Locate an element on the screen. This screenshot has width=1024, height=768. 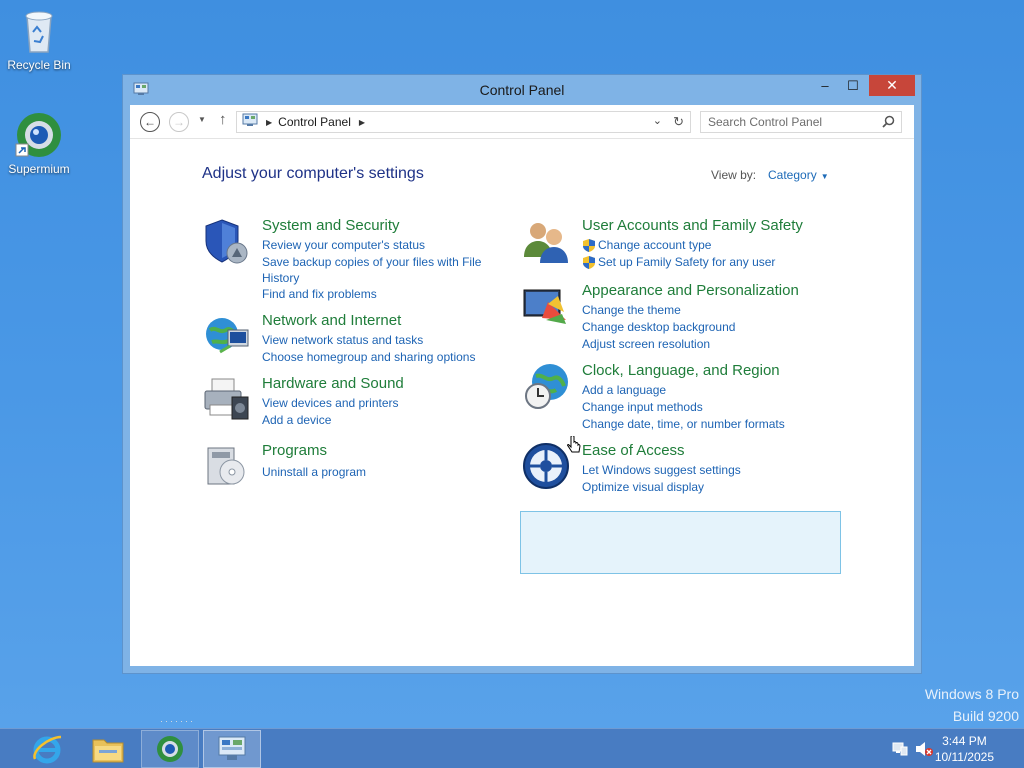
address-dropdown-icon: ⌄ is located at coordinates (657, 120).